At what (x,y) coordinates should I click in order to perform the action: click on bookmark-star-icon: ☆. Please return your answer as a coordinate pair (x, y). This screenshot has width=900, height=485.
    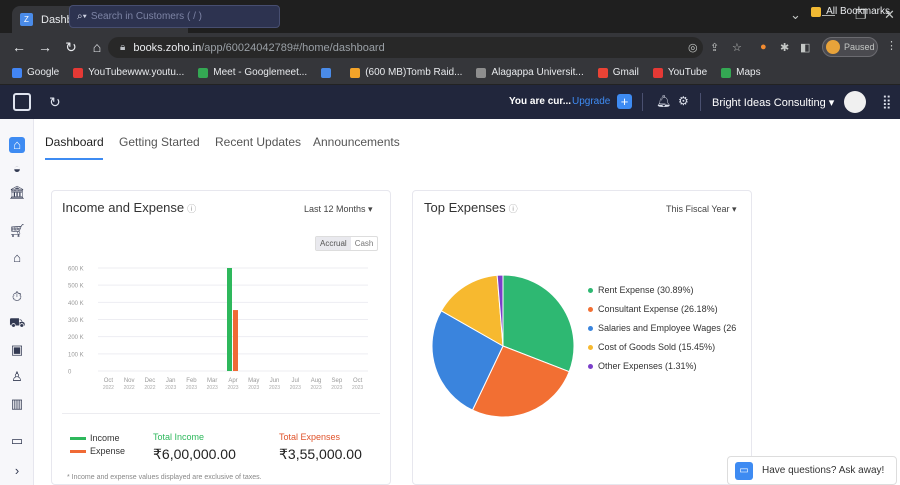
    Looking at the image, I should click on (737, 47).